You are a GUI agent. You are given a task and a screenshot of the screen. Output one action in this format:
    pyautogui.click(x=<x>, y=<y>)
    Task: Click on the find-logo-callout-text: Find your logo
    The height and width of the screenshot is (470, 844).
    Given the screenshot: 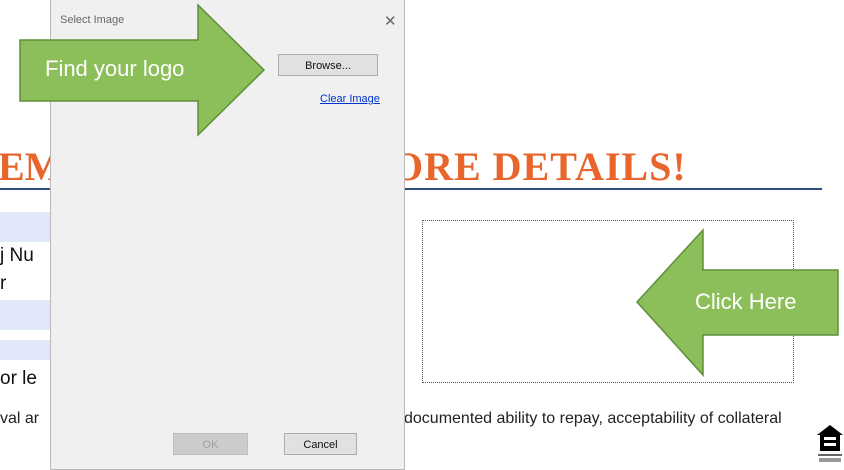 What is the action you would take?
    pyautogui.click(x=115, y=68)
    